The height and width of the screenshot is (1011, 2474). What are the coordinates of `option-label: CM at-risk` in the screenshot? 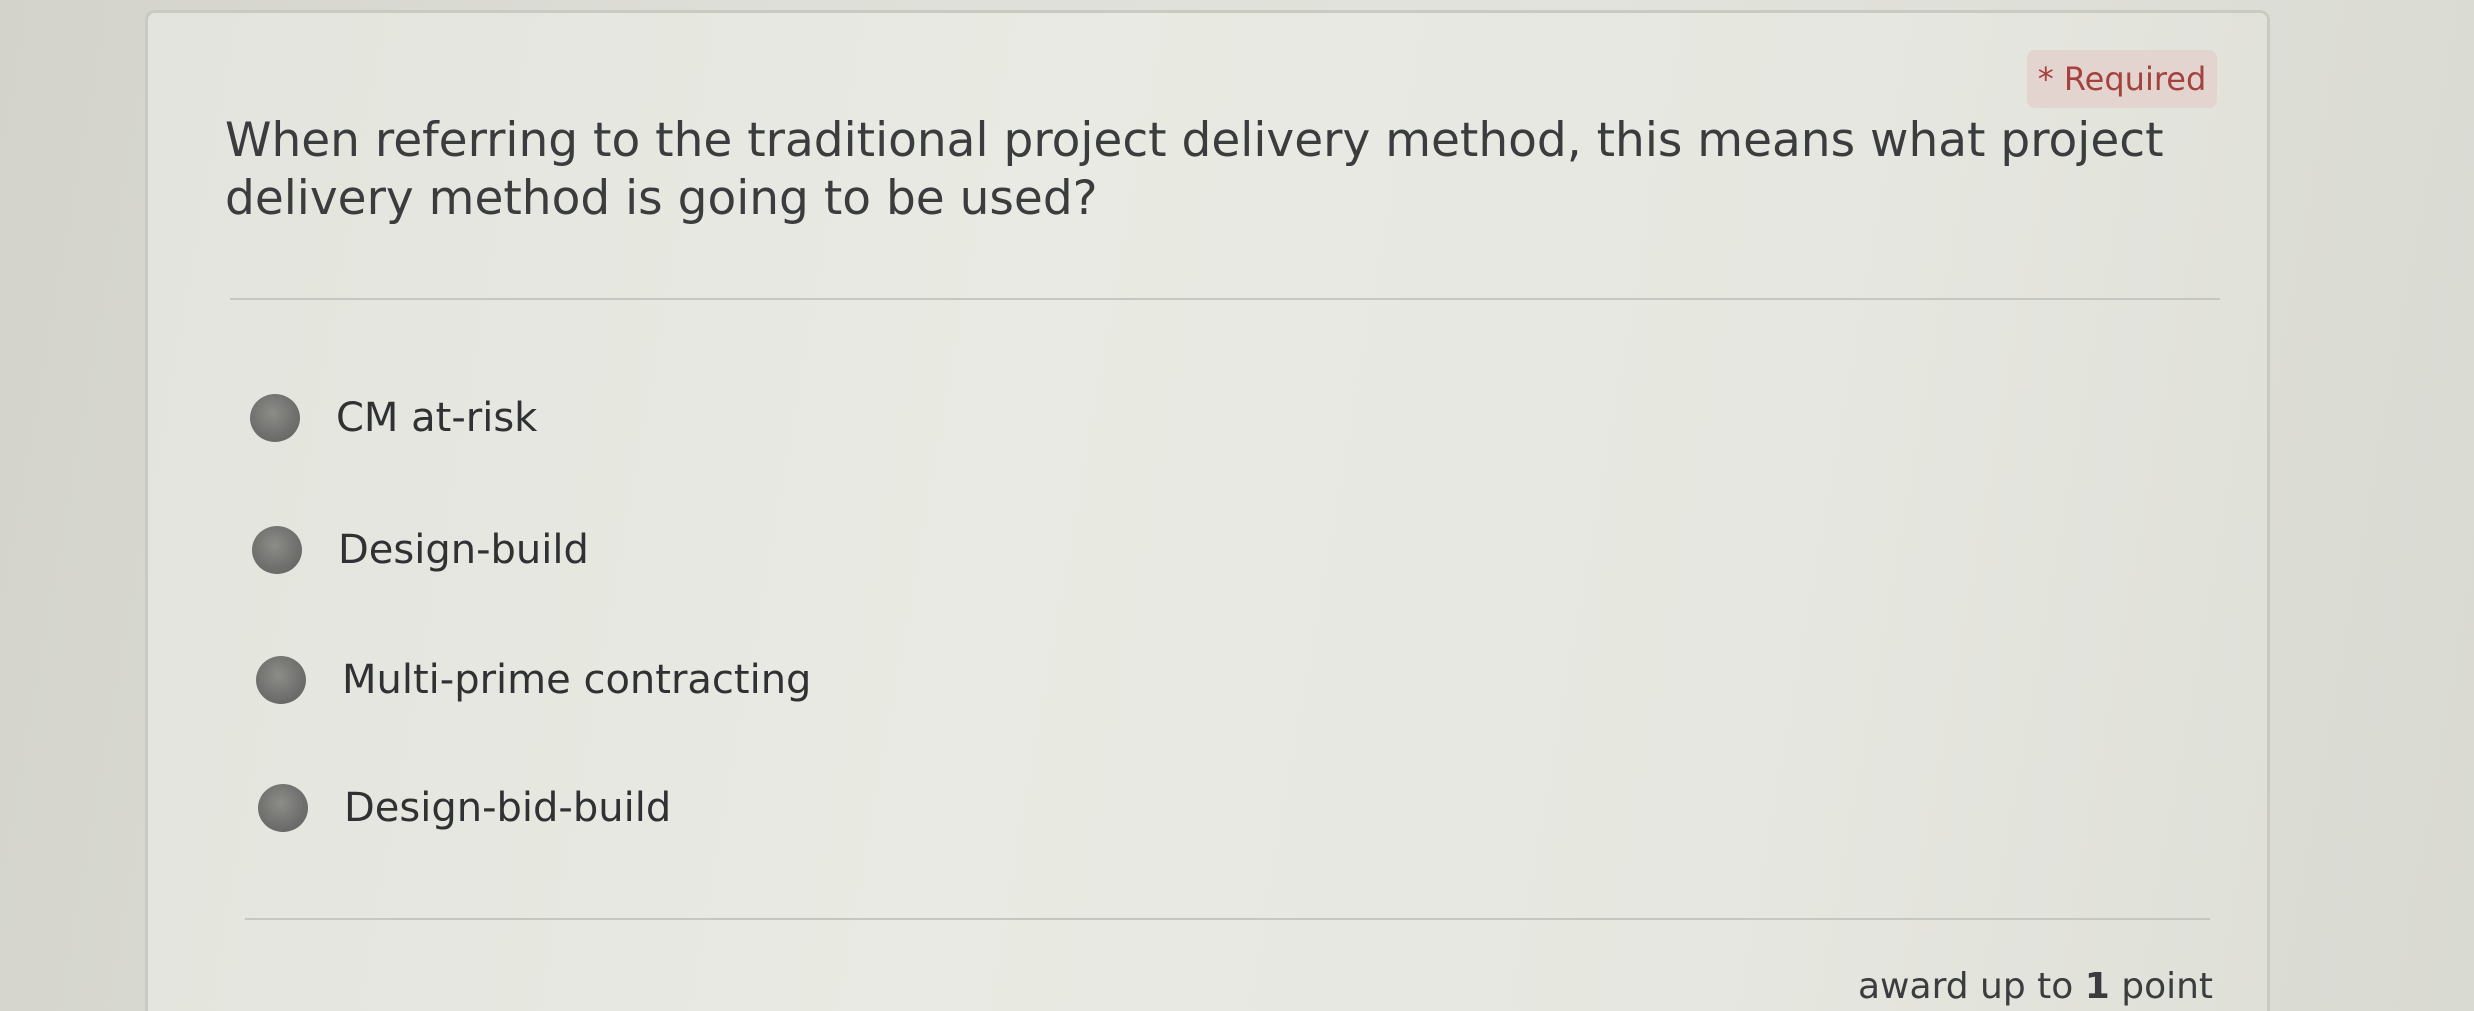 It's located at (437, 418).